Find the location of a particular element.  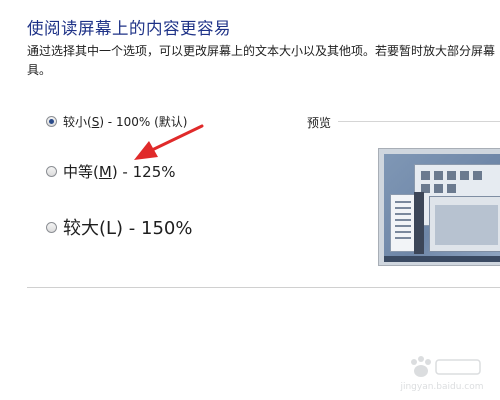

red-arrow-annotation is located at coordinates (169, 142).